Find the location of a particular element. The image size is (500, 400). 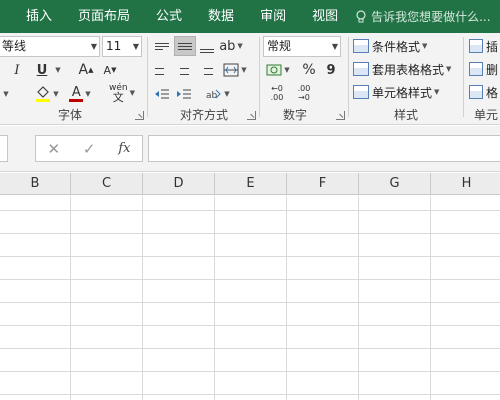

format-as-table-button: 套用表格格式 ▼ is located at coordinates (402, 69).